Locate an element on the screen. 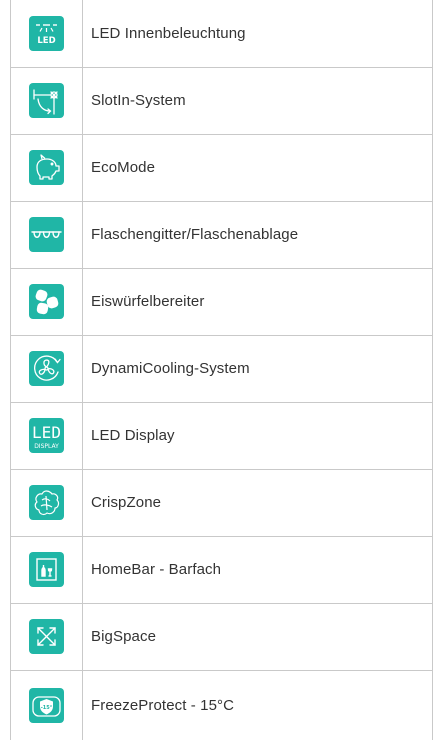  table-row: HomeBar - Barfach is located at coordinates (221, 569).